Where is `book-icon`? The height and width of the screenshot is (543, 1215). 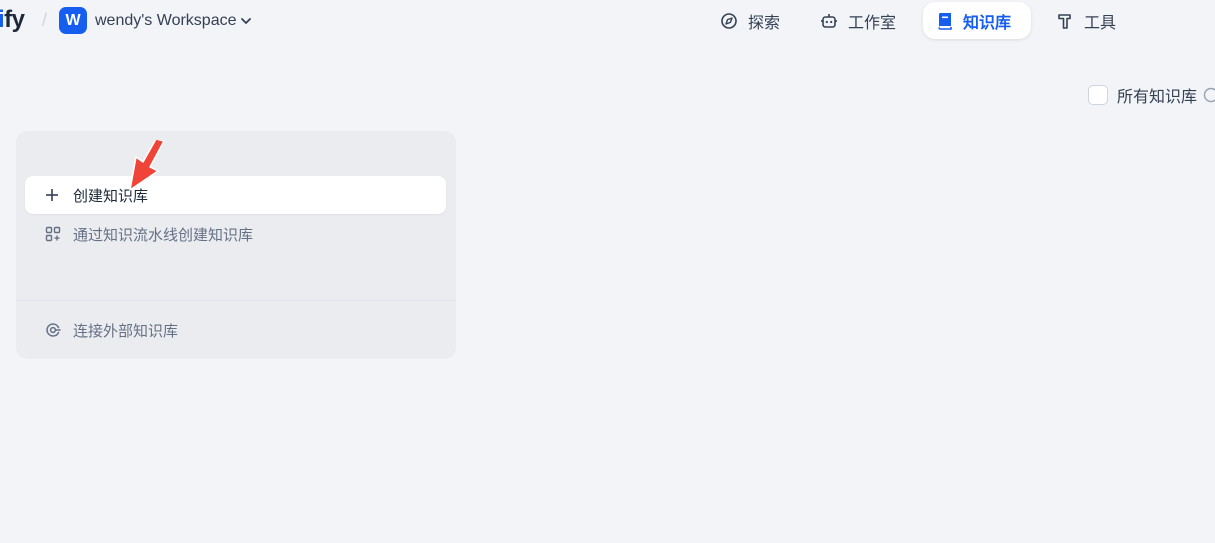
book-icon is located at coordinates (945, 21).